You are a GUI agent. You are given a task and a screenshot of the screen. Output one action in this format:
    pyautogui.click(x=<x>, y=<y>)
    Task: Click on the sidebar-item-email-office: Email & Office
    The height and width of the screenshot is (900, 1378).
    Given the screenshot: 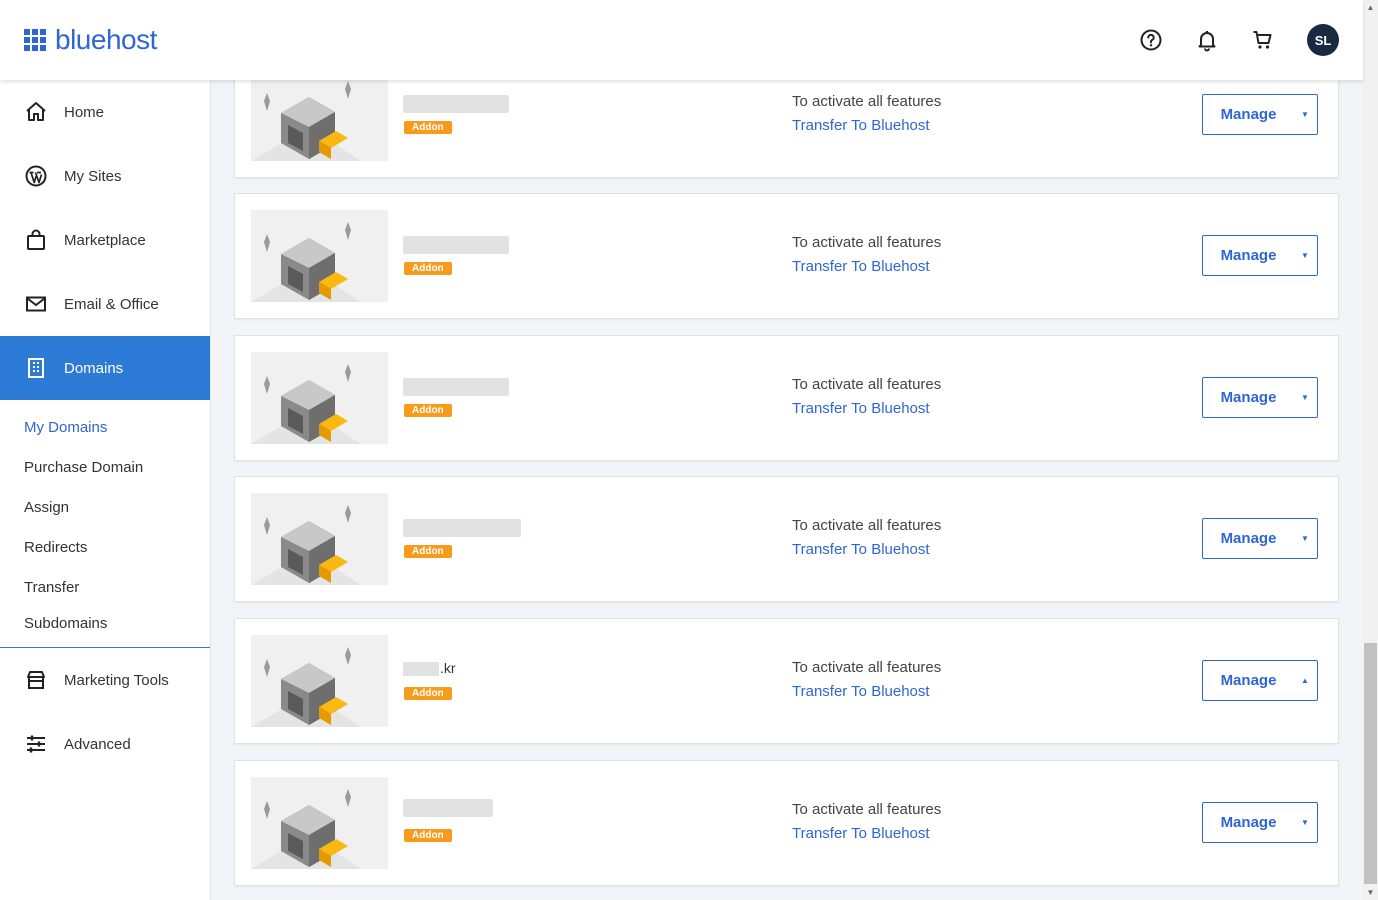 What is the action you would take?
    pyautogui.click(x=105, y=304)
    